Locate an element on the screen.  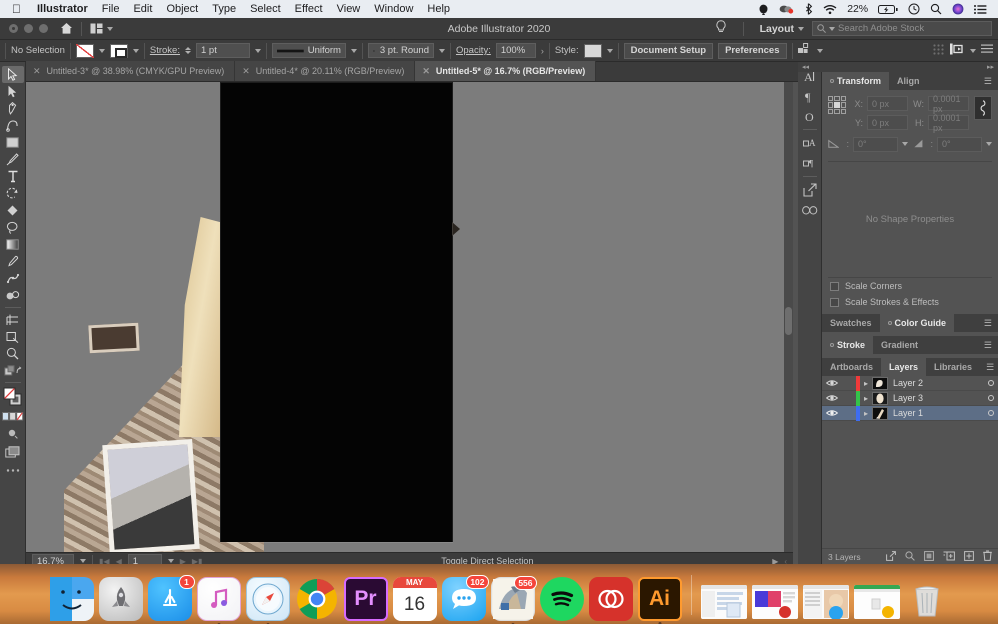
opentype-panel-icon: O is located at coordinates (810, 116).